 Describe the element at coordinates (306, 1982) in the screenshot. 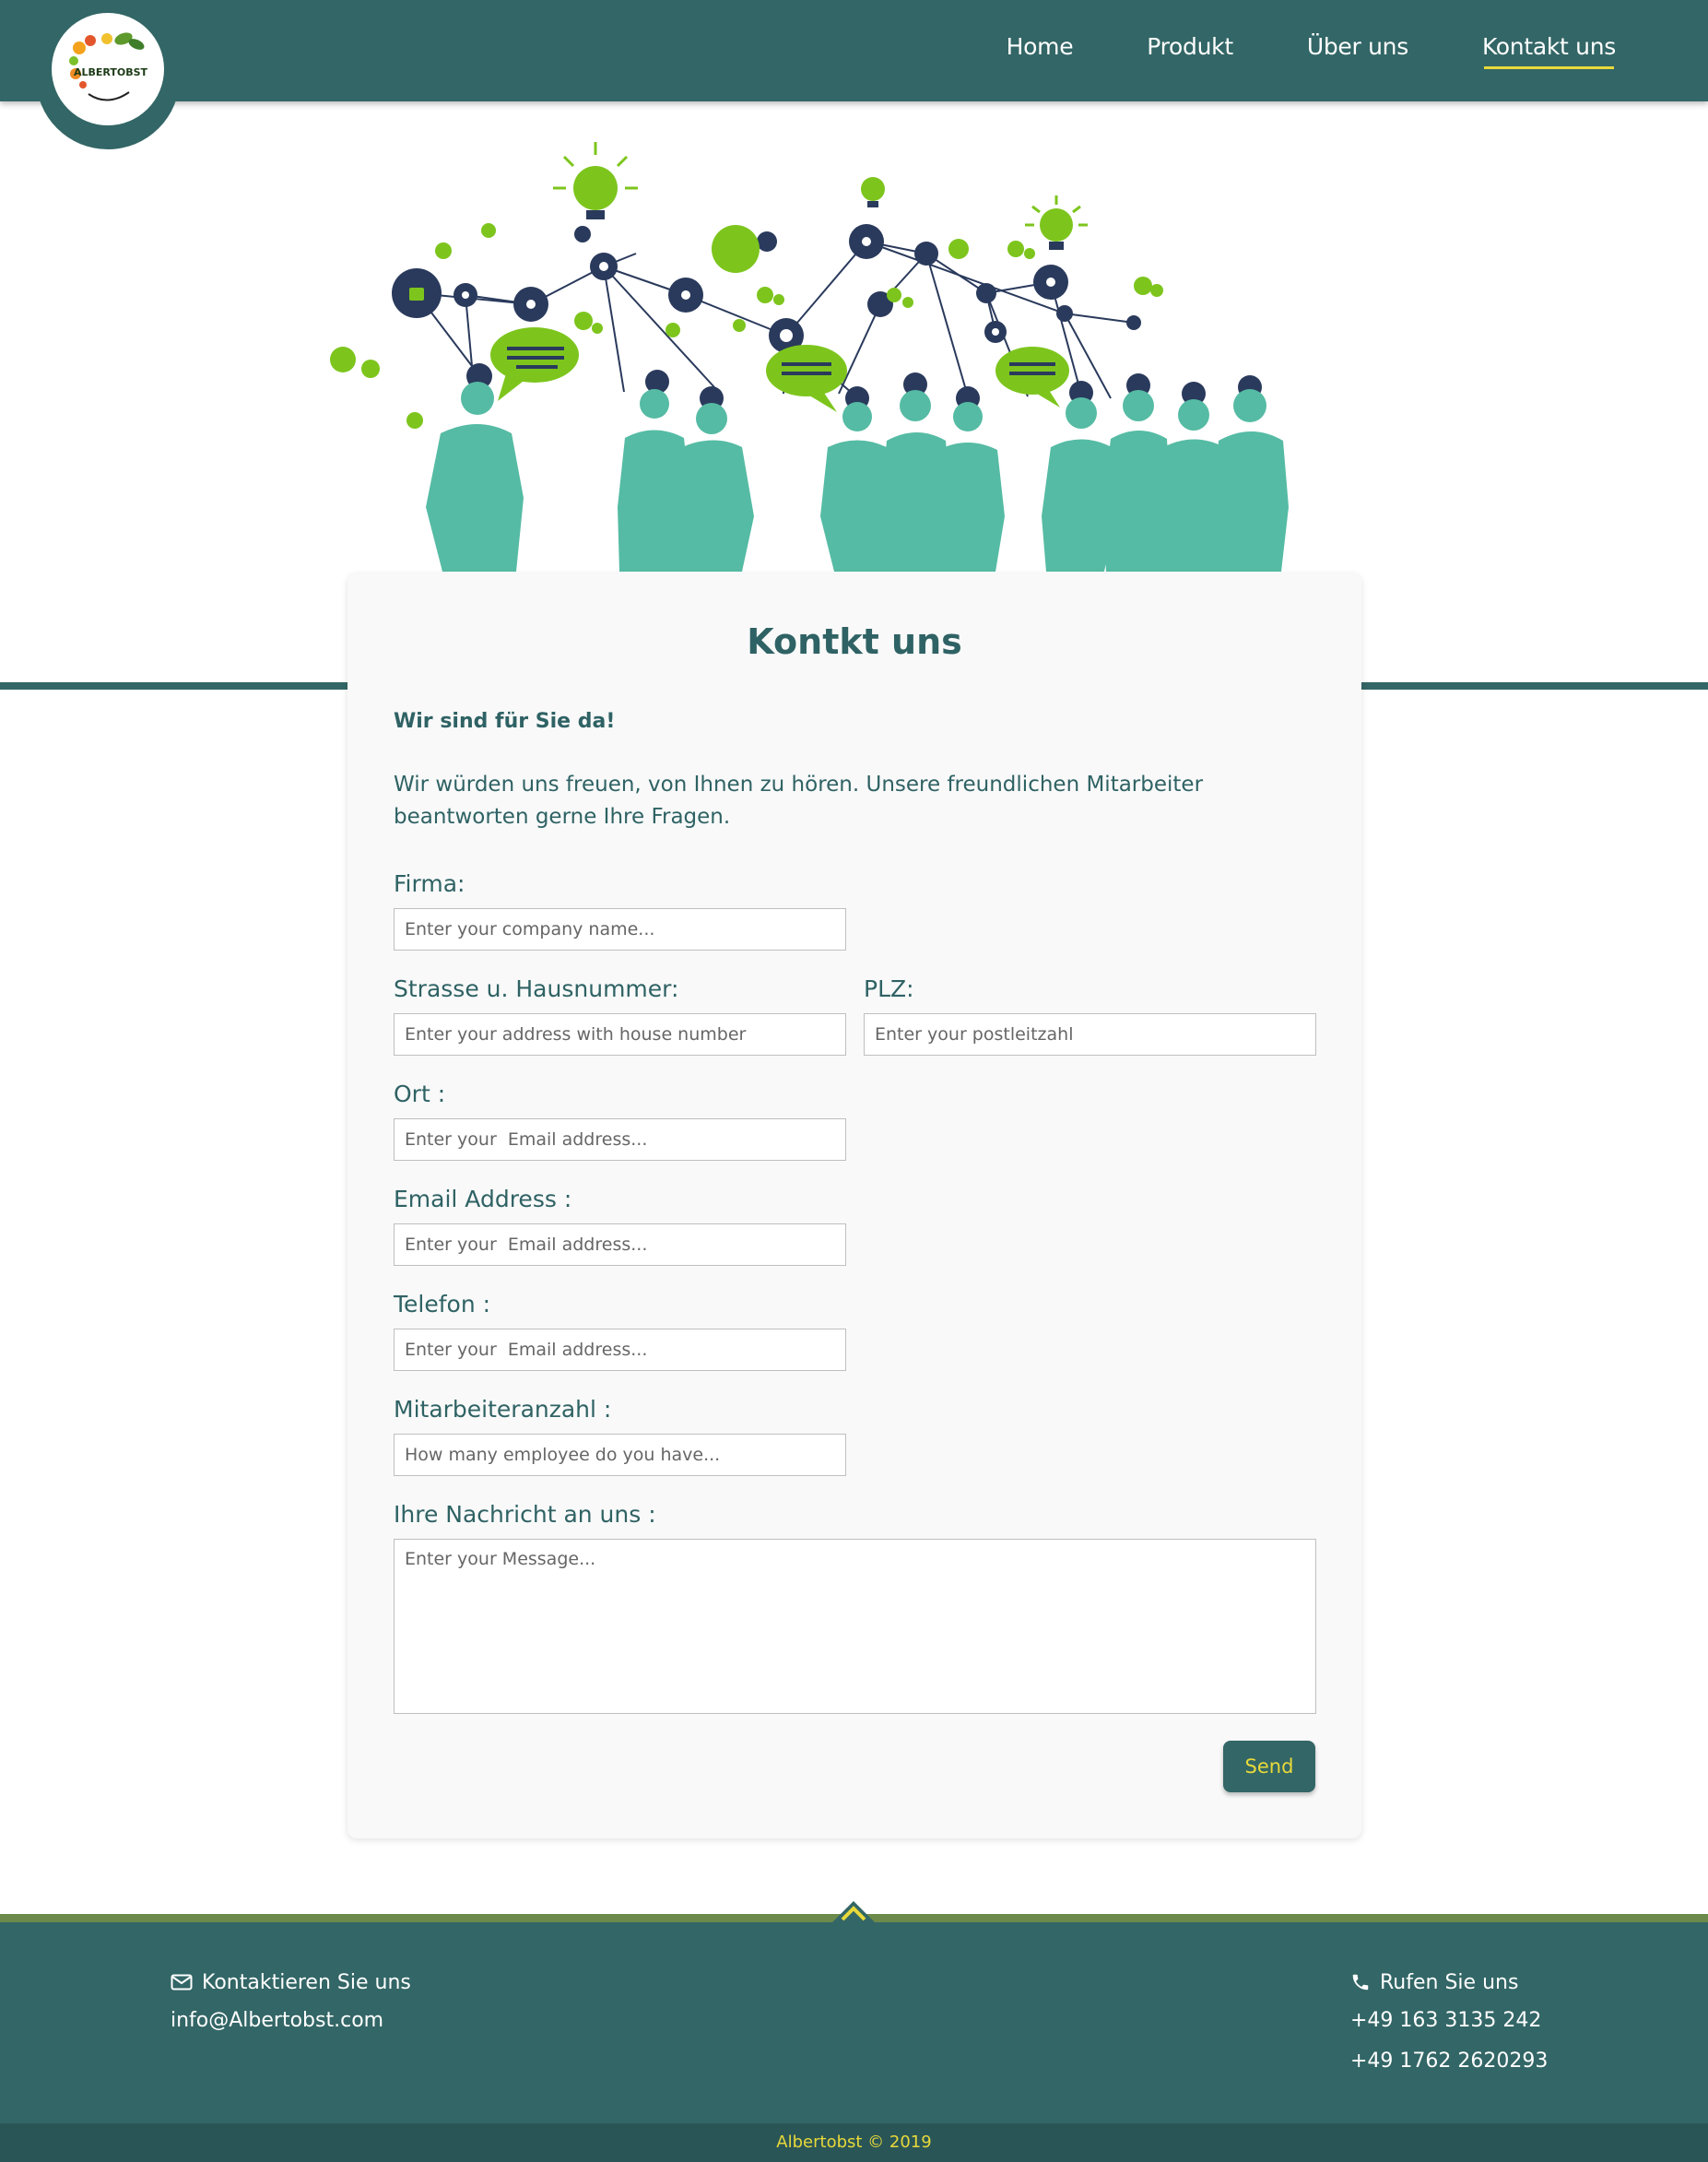

I see `footer-email-heading: Kontaktieren Sie uns` at that location.